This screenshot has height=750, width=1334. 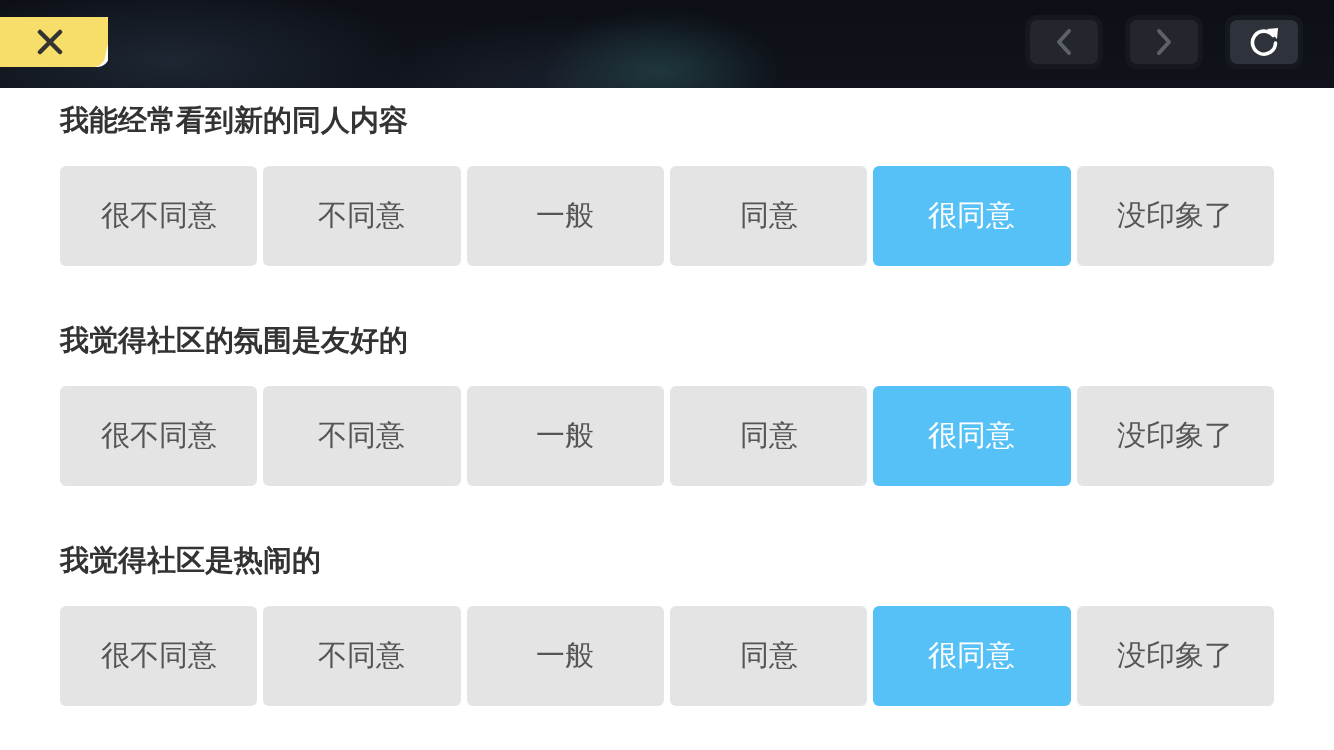 What do you see at coordinates (190, 560) in the screenshot?
I see `question-title: 我觉得社区是热闹的` at bounding box center [190, 560].